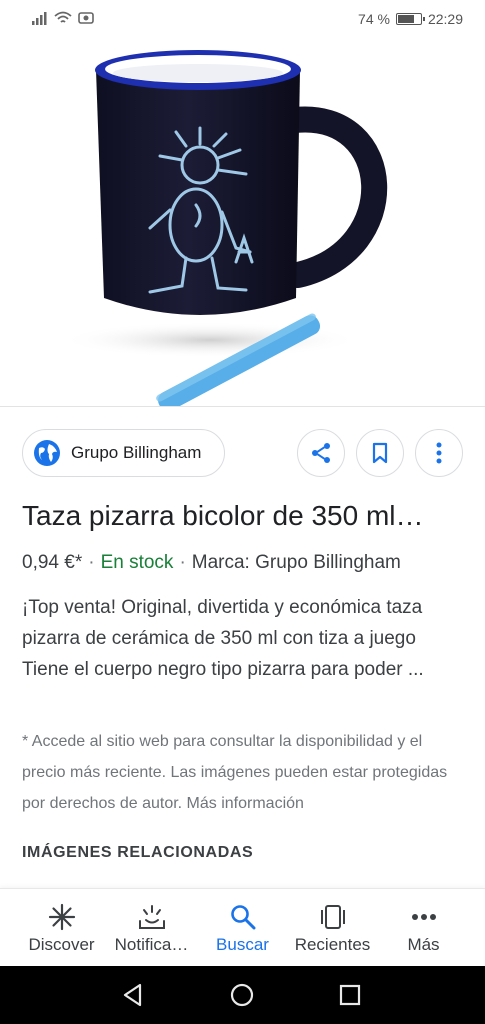  I want to click on clock: 22:29, so click(445, 19).